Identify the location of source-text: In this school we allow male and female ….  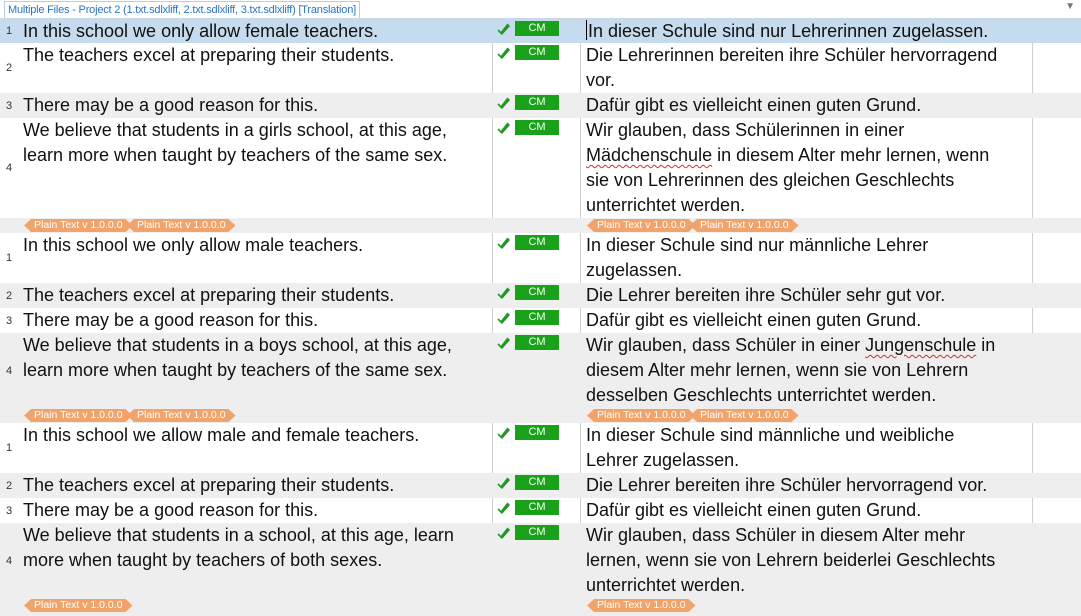
(221, 435).